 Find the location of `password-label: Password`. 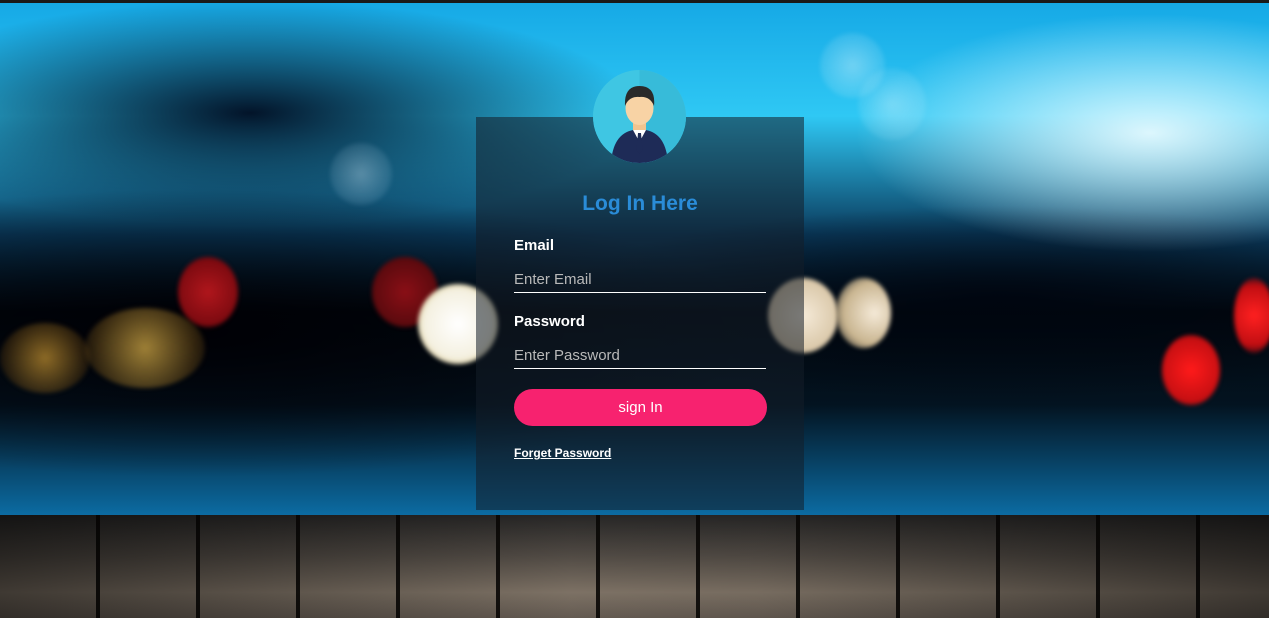

password-label: Password is located at coordinates (549, 321).